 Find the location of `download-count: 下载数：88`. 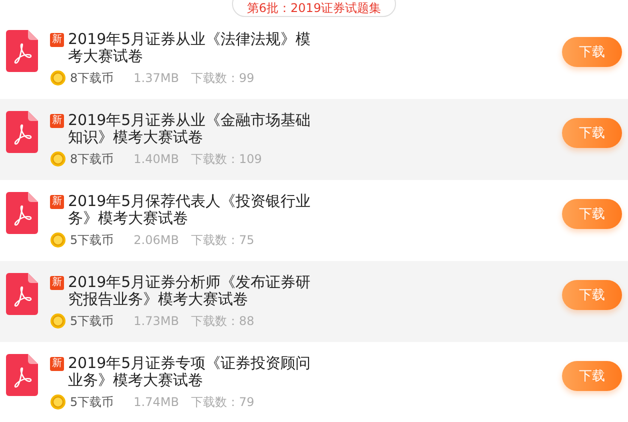

download-count: 下载数：88 is located at coordinates (222, 321).